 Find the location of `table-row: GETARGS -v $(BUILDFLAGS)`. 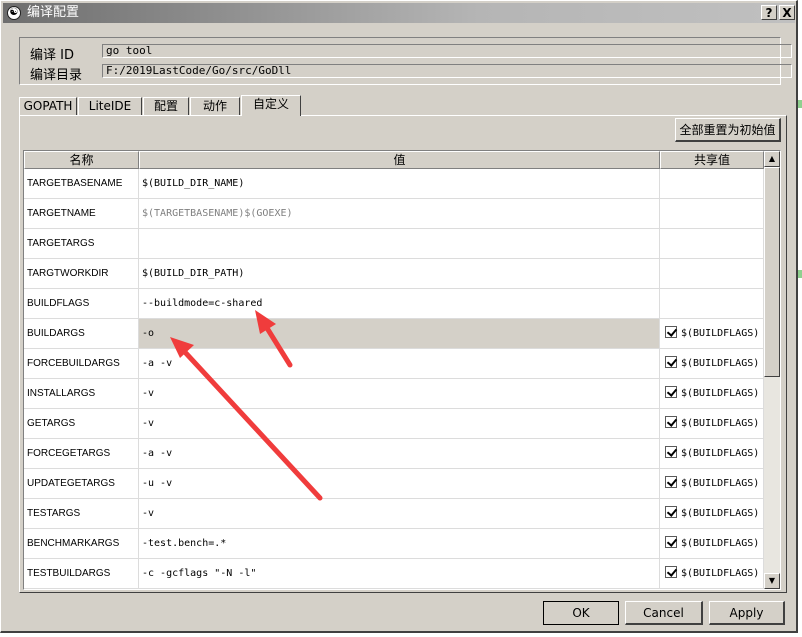

table-row: GETARGS -v $(BUILDFLAGS) is located at coordinates (394, 424).